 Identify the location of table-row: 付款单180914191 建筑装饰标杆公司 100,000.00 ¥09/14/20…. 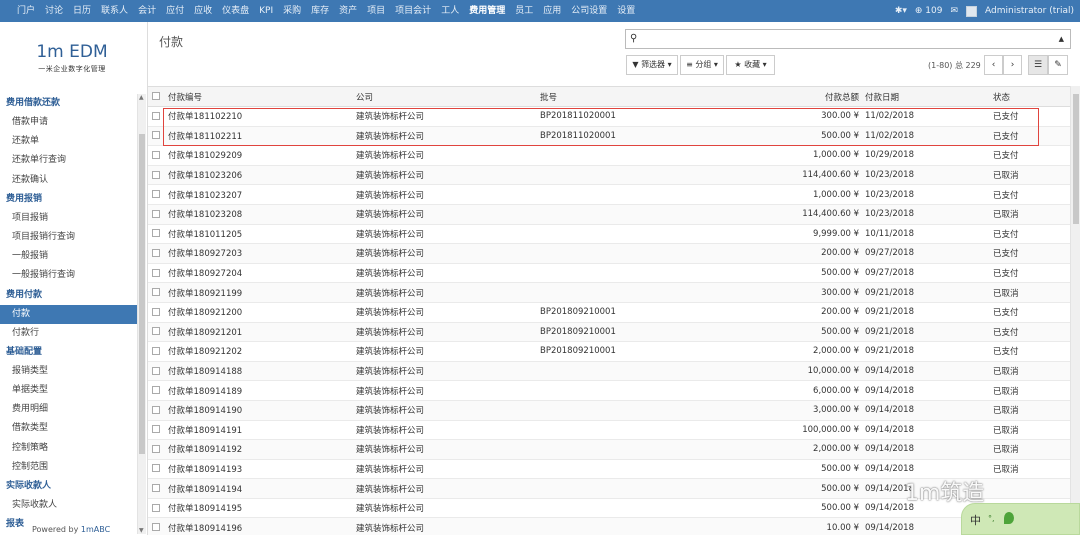
(609, 430).